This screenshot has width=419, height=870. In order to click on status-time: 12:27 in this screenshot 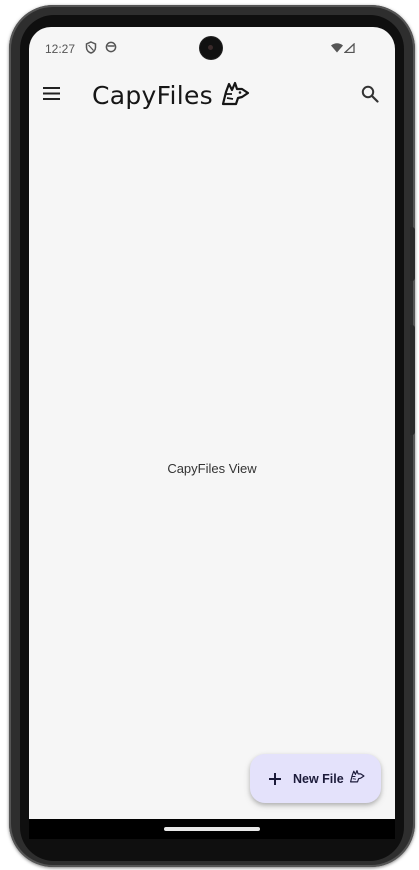, I will do `click(60, 49)`.